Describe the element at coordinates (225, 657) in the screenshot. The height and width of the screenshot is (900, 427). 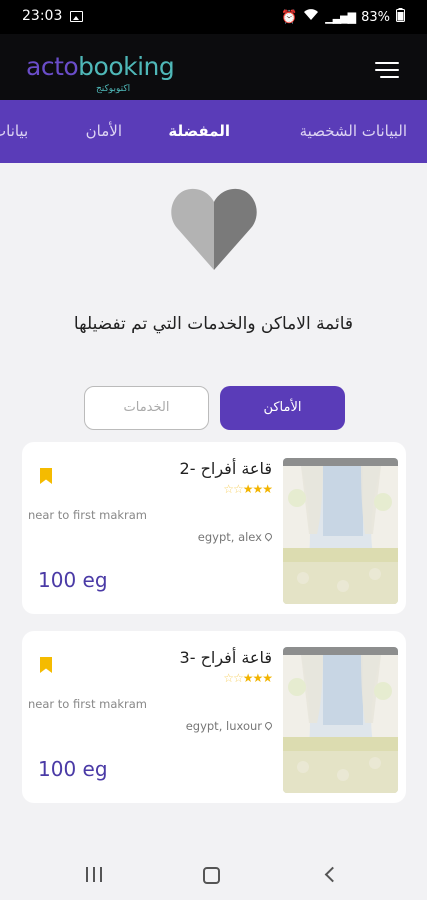
I see `venue-name: قاعة أفراح -3` at that location.